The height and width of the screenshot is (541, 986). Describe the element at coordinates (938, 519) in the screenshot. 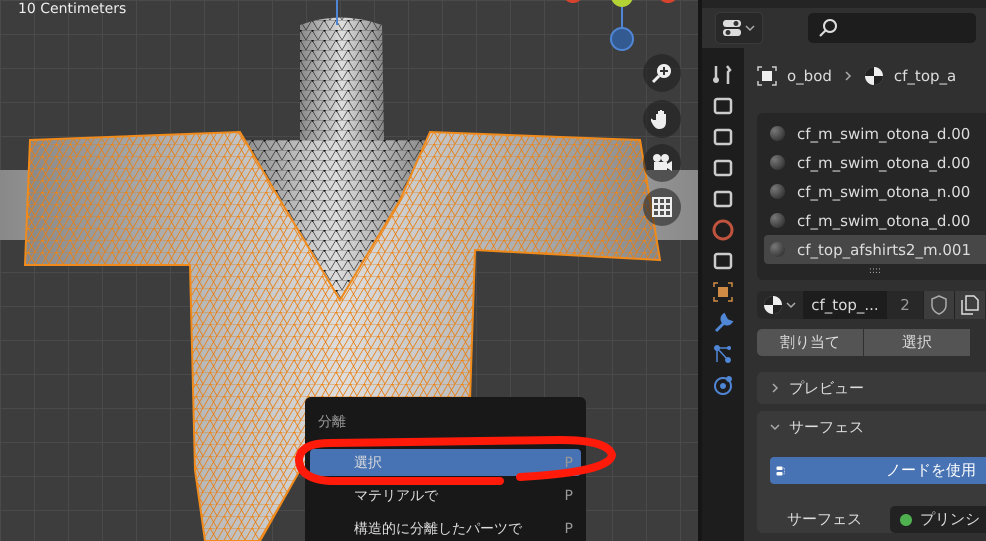

I see `surface-shader-field: プリンシ` at that location.